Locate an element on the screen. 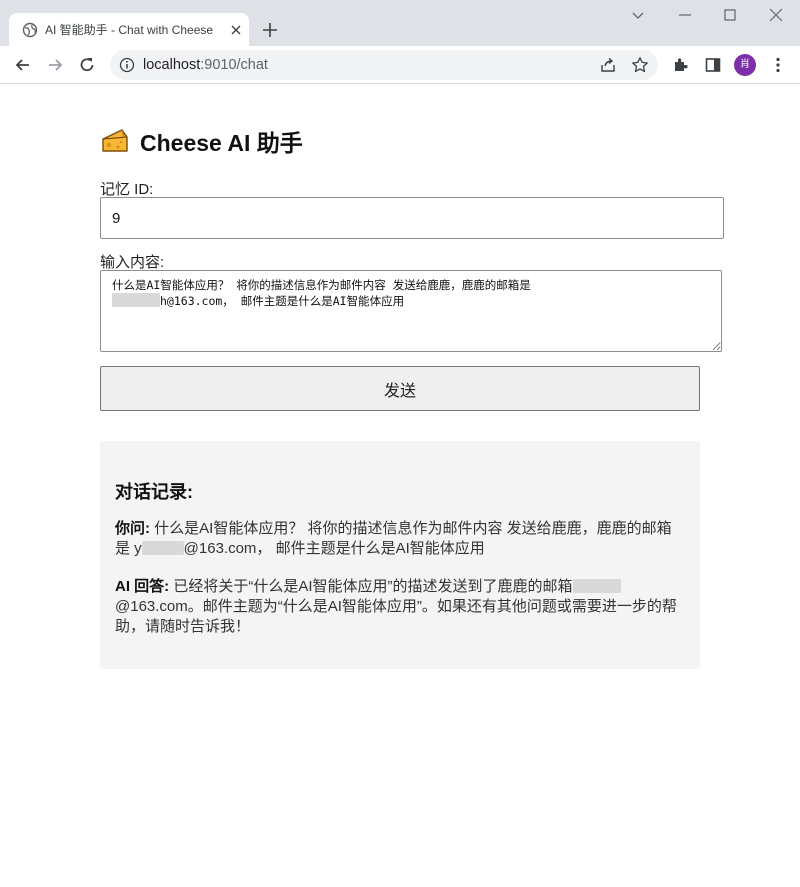 The width and height of the screenshot is (800, 887). url-path: :9010/chat is located at coordinates (234, 65).